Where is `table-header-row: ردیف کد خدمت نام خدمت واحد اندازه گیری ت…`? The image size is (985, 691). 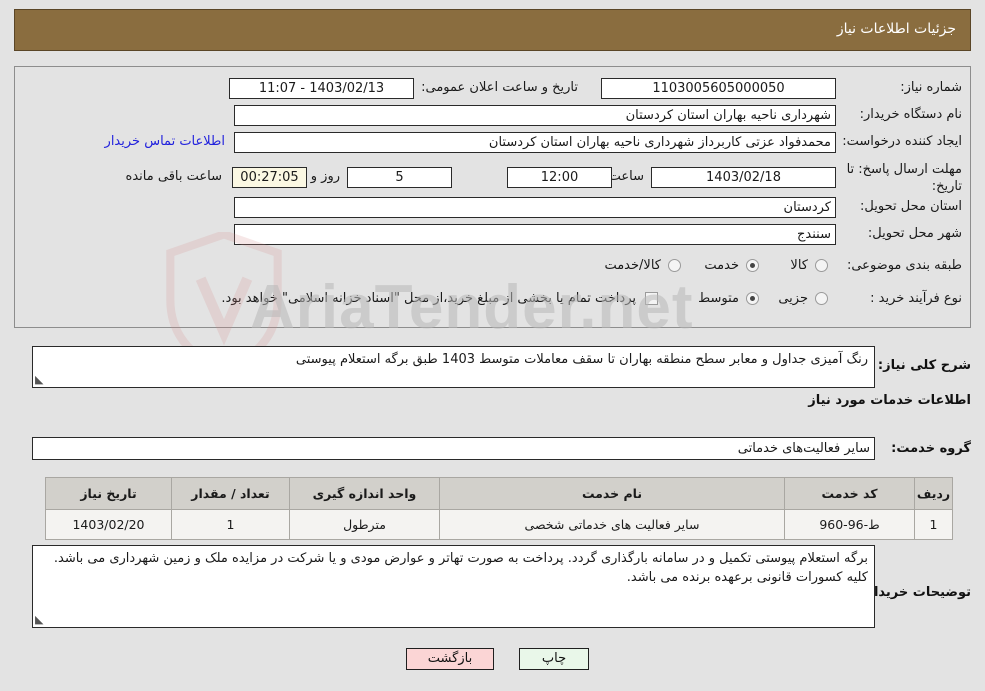 table-header-row: ردیف کد خدمت نام خدمت واحد اندازه گیری ت… is located at coordinates (499, 493).